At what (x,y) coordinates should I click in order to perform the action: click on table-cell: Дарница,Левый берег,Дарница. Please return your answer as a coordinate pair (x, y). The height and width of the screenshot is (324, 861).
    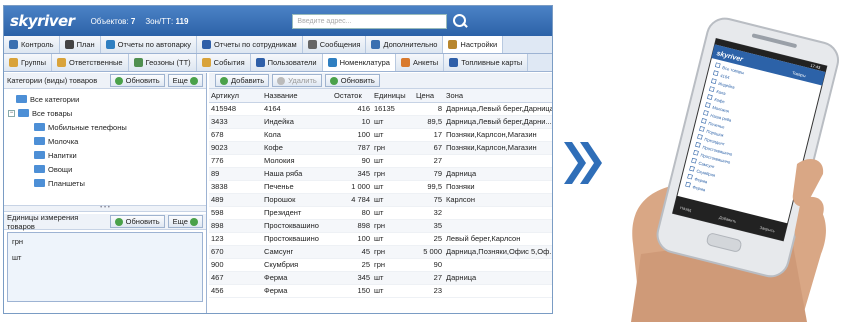
    Looking at the image, I should click on (498, 109).